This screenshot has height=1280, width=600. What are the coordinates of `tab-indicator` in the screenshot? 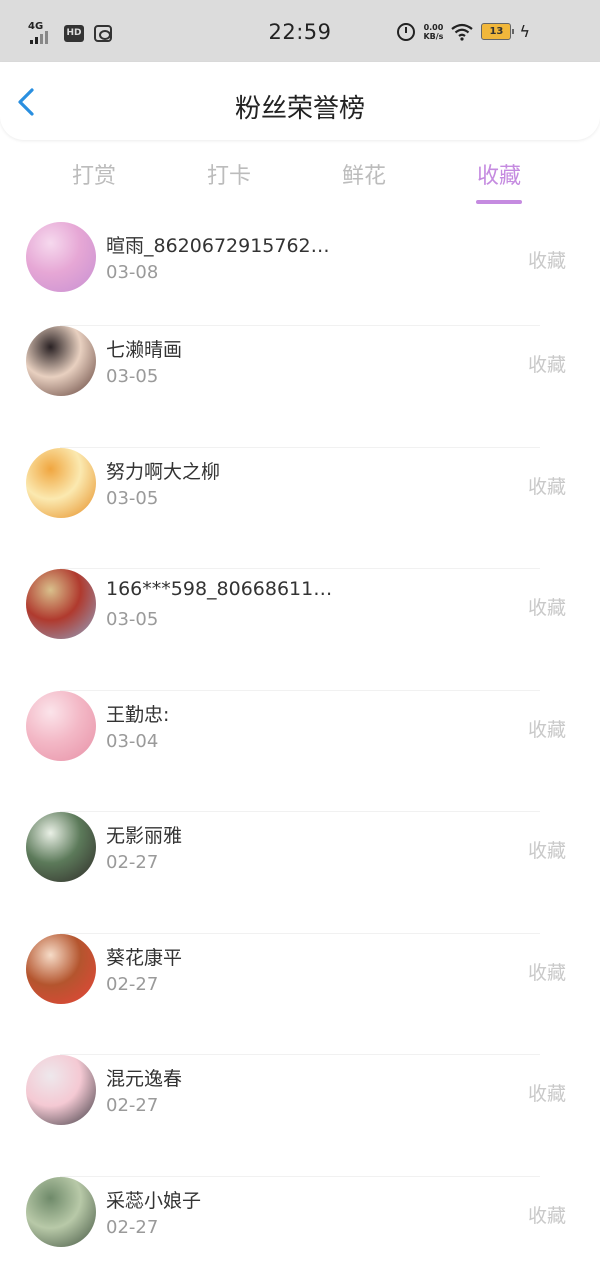 It's located at (499, 202).